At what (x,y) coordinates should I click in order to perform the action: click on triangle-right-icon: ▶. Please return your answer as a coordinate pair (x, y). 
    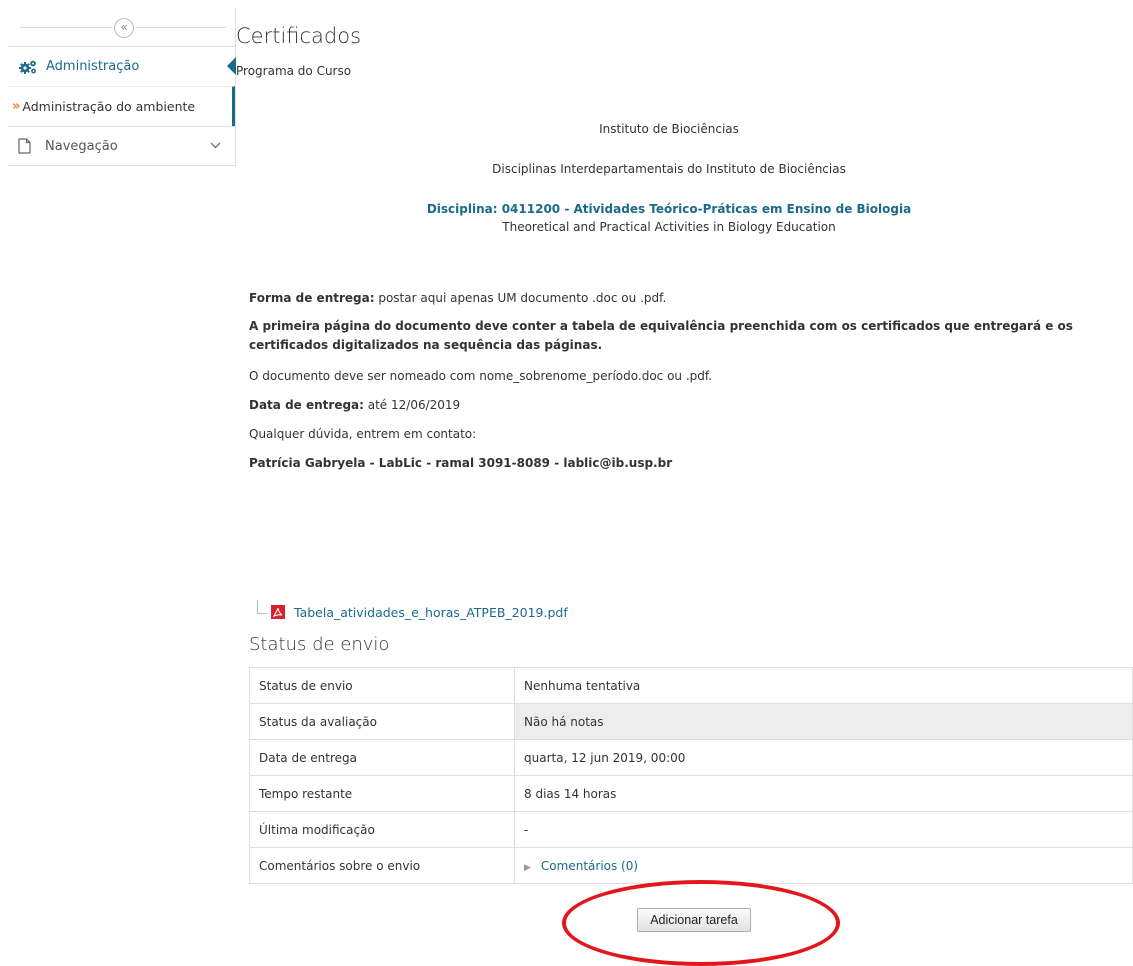
    Looking at the image, I should click on (527, 867).